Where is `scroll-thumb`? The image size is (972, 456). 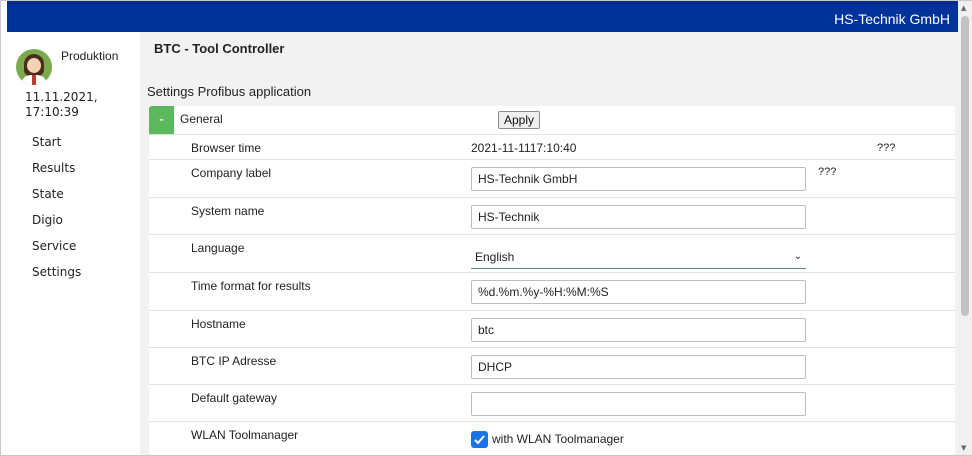
scroll-thumb is located at coordinates (965, 166).